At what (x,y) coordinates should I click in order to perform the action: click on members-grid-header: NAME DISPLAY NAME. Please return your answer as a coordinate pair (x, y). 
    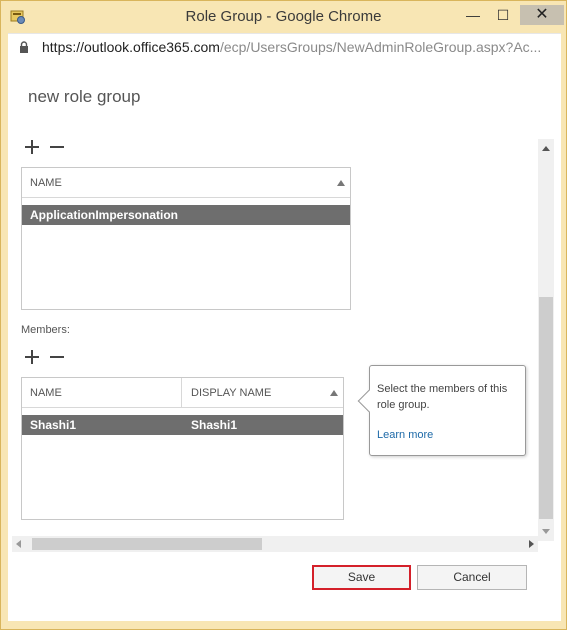
    Looking at the image, I should click on (182, 393).